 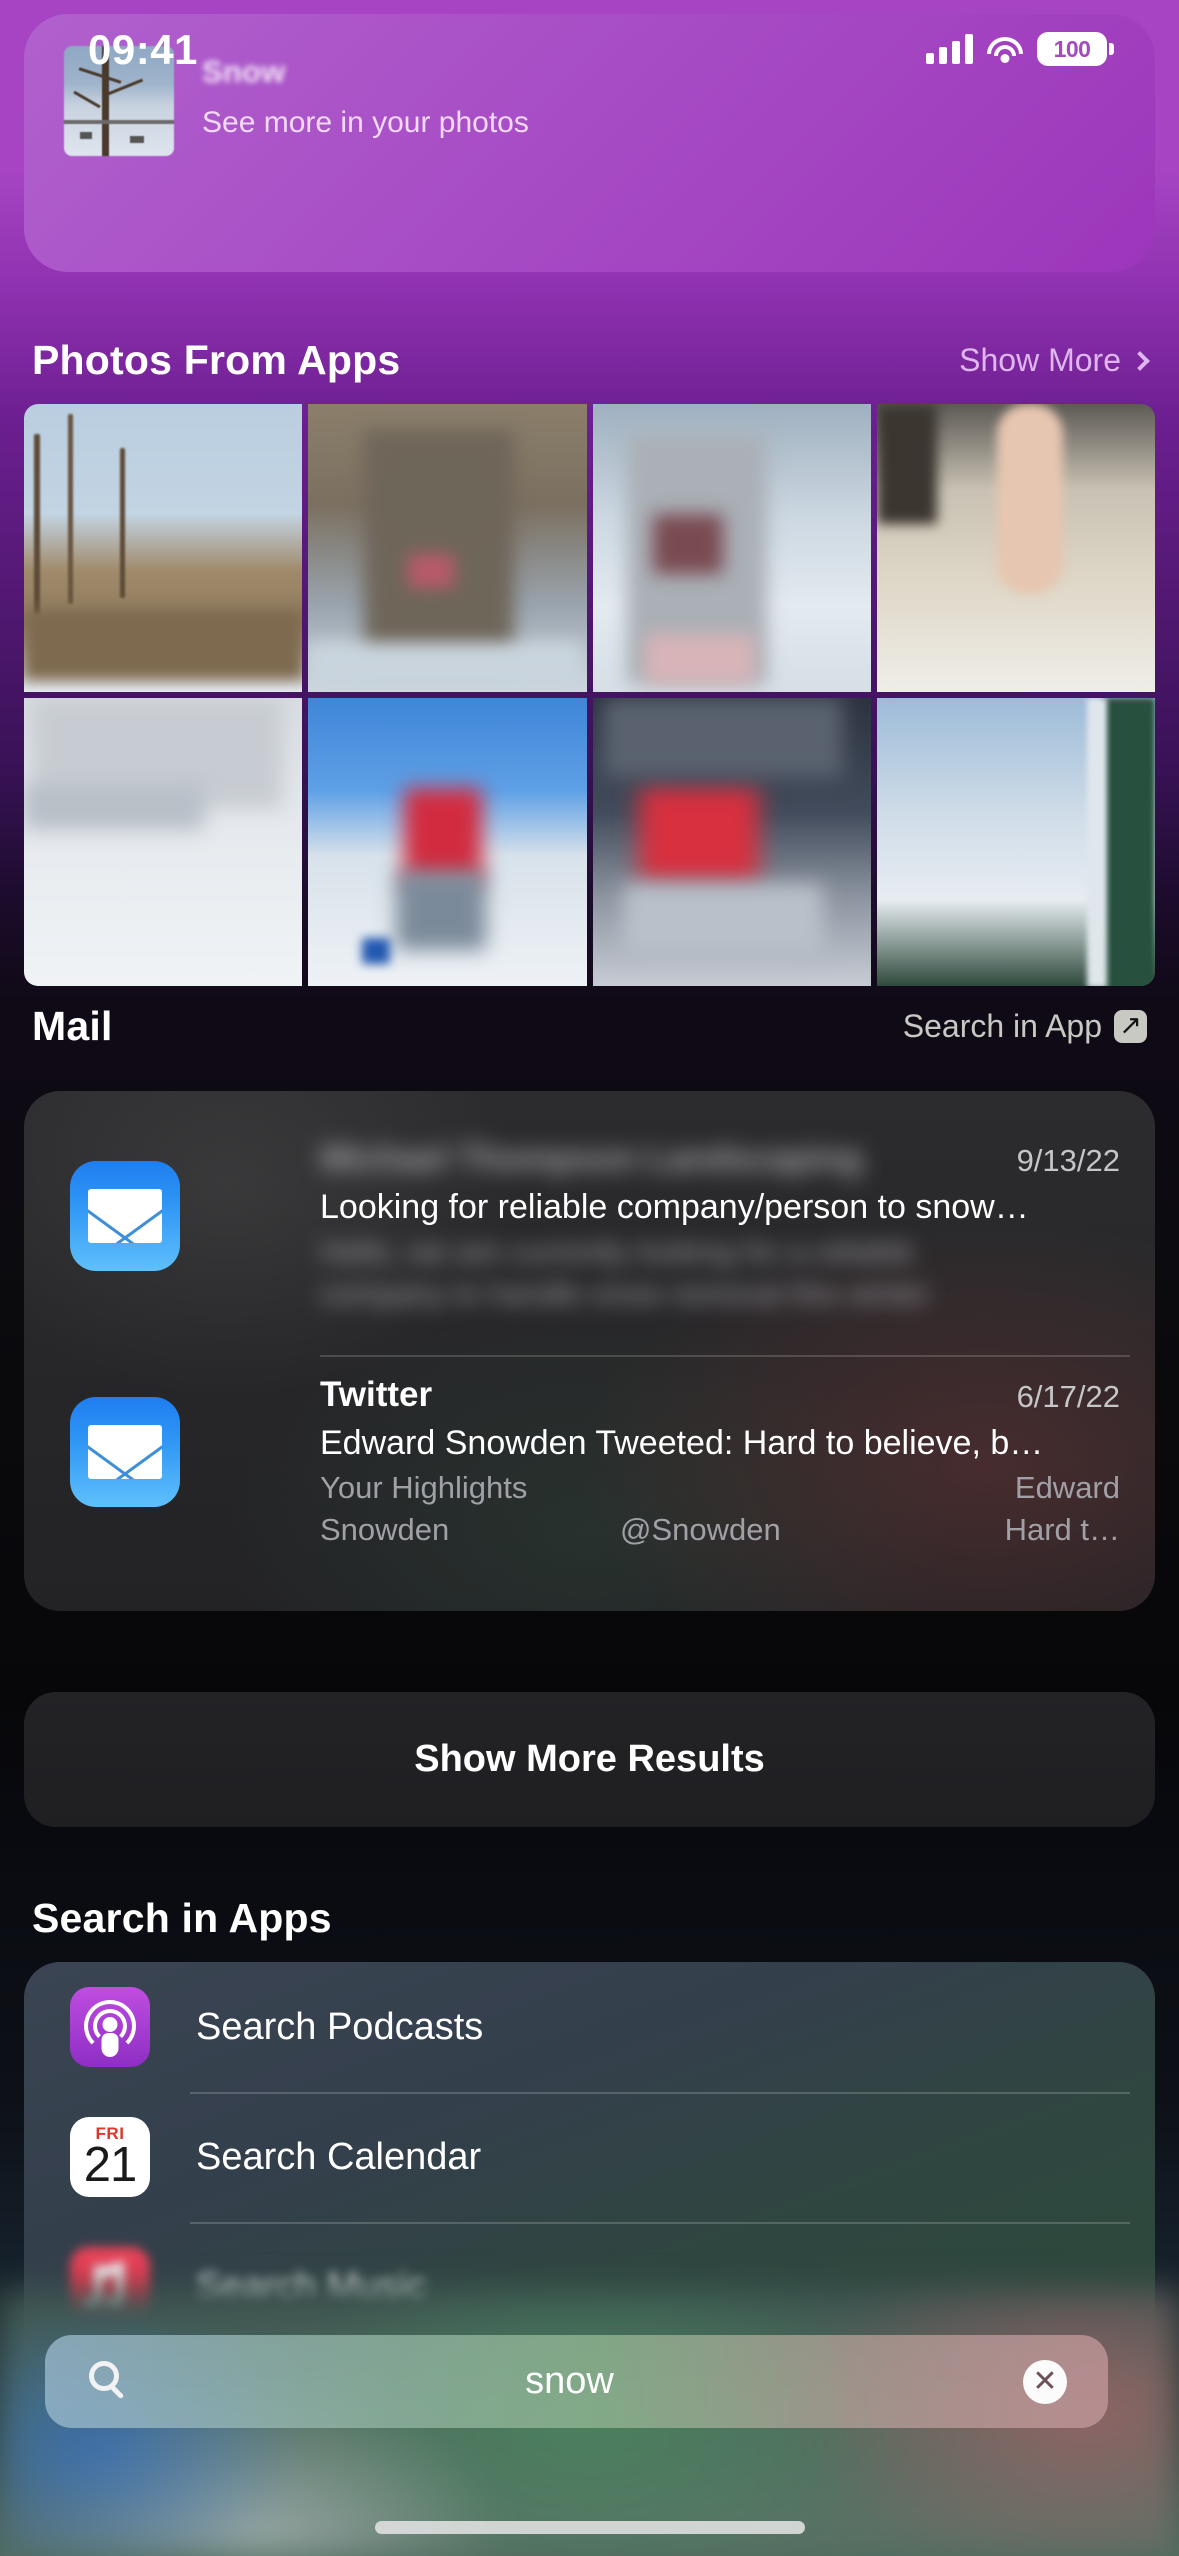 What do you see at coordinates (589, 1918) in the screenshot?
I see `search-in-apps-header: Search in Apps` at bounding box center [589, 1918].